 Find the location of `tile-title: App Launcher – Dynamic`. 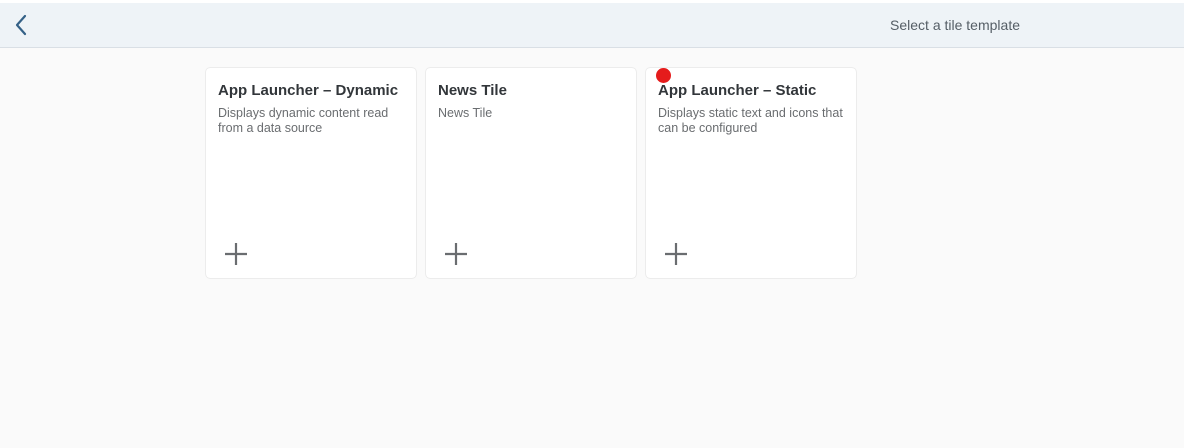

tile-title: App Launcher – Dynamic is located at coordinates (308, 90).